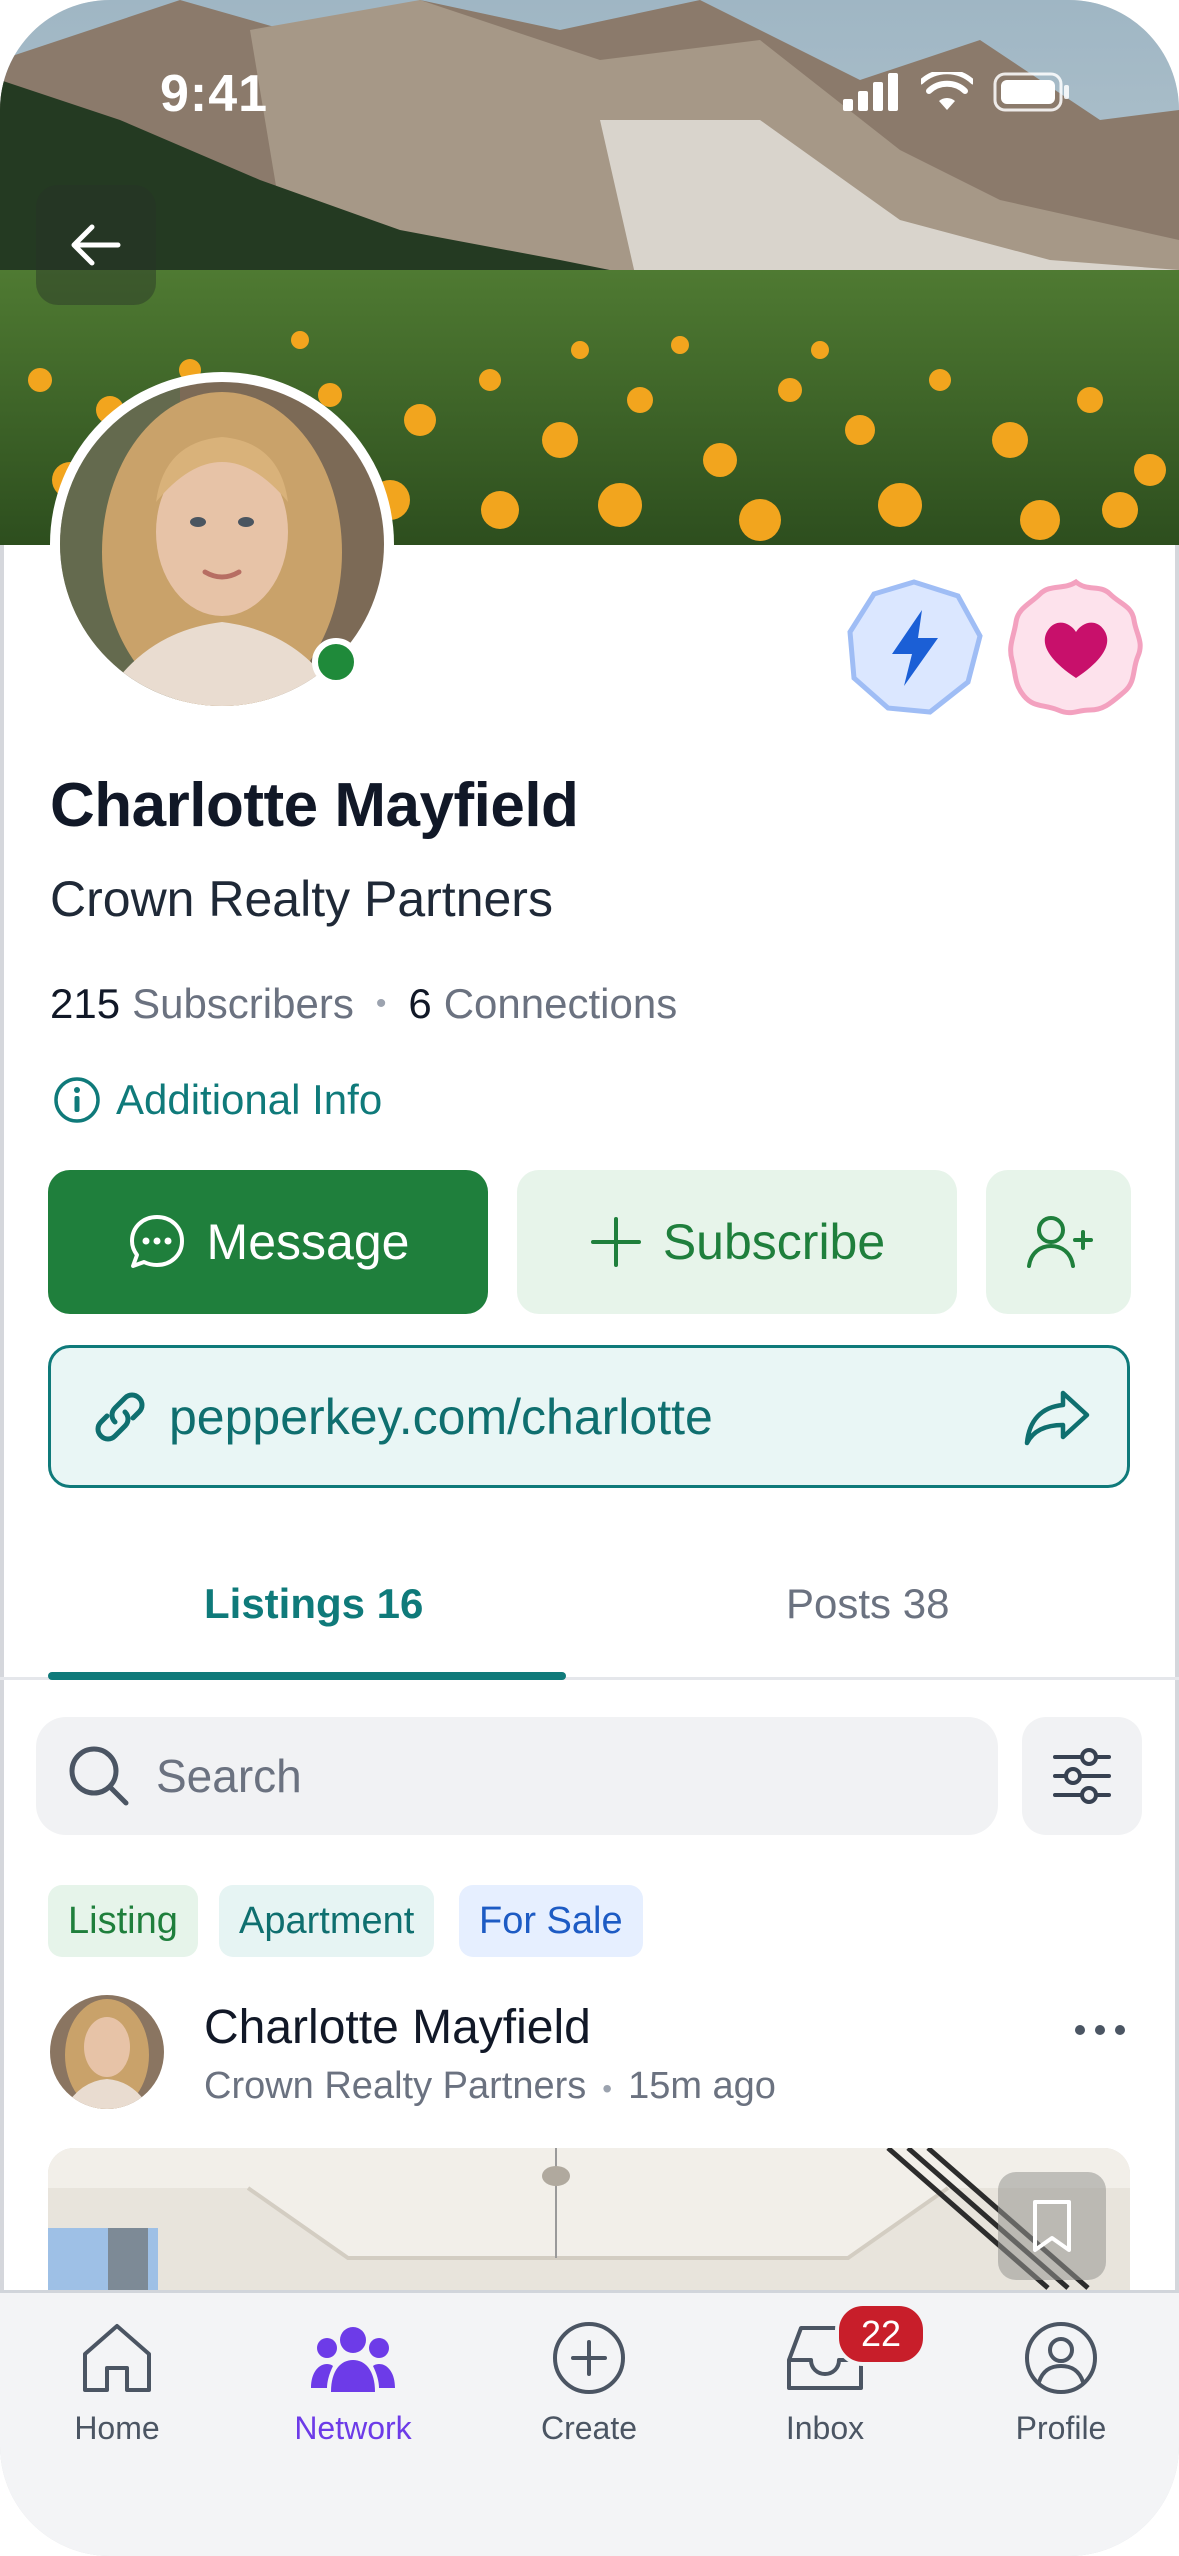 The image size is (1179, 2556). What do you see at coordinates (353, 2428) in the screenshot?
I see `nav-network-label: Network` at bounding box center [353, 2428].